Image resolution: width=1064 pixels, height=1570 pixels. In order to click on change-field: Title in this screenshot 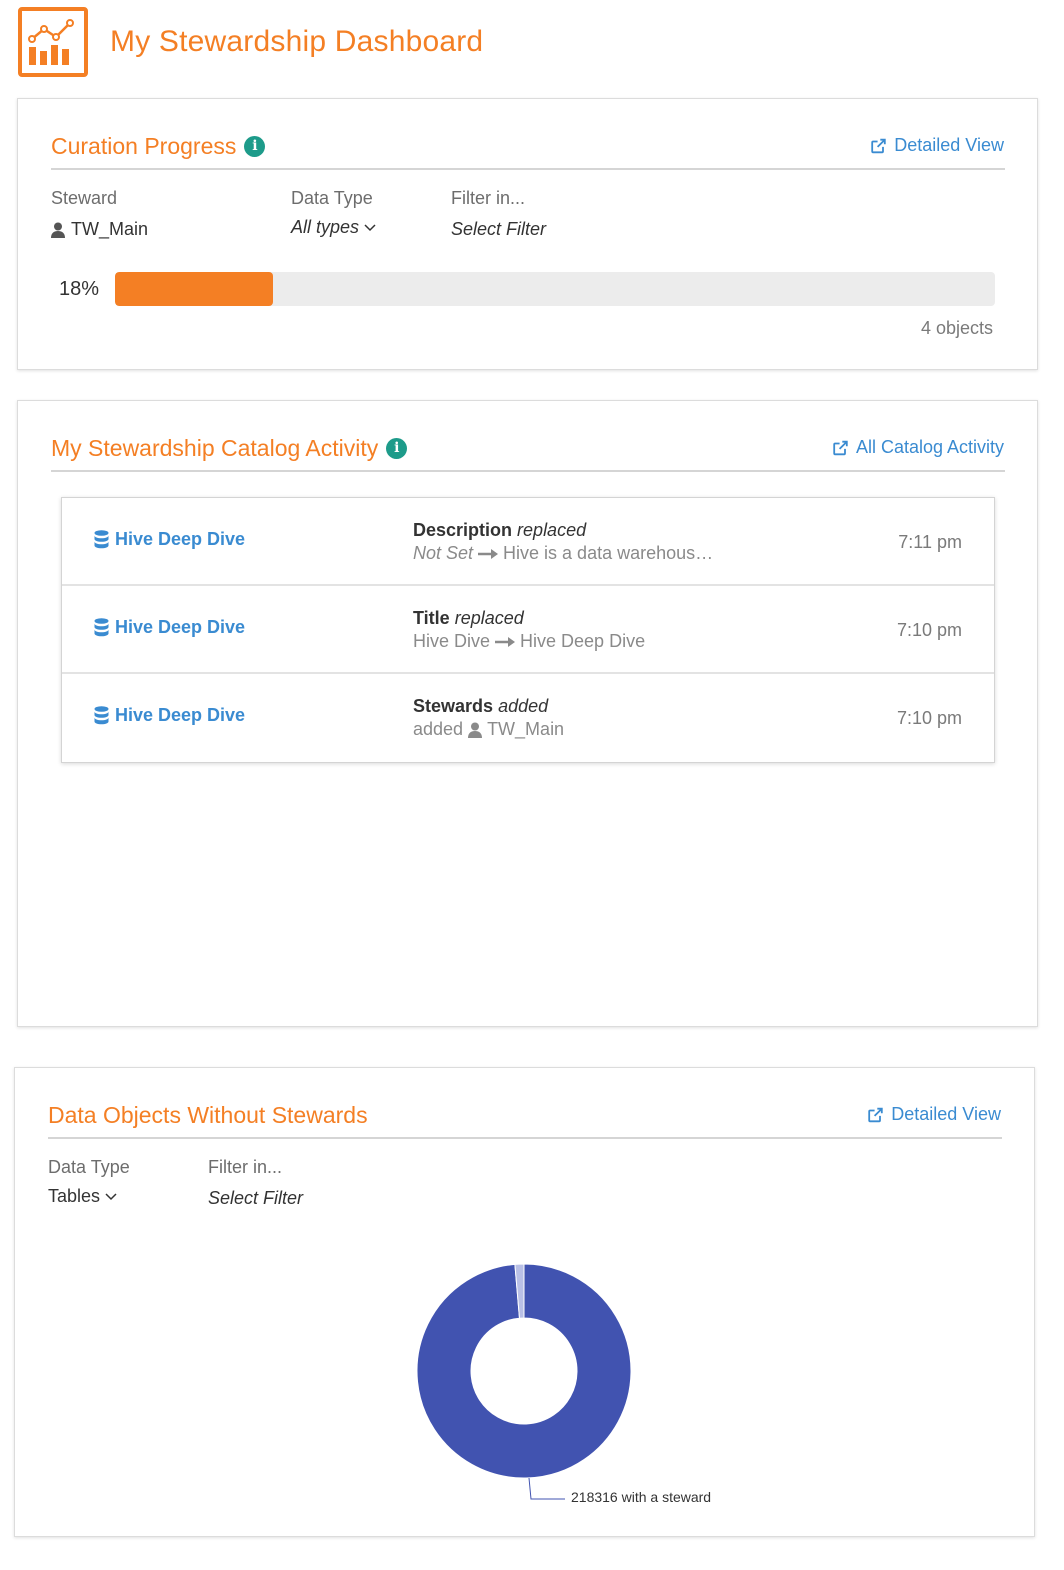, I will do `click(431, 618)`.